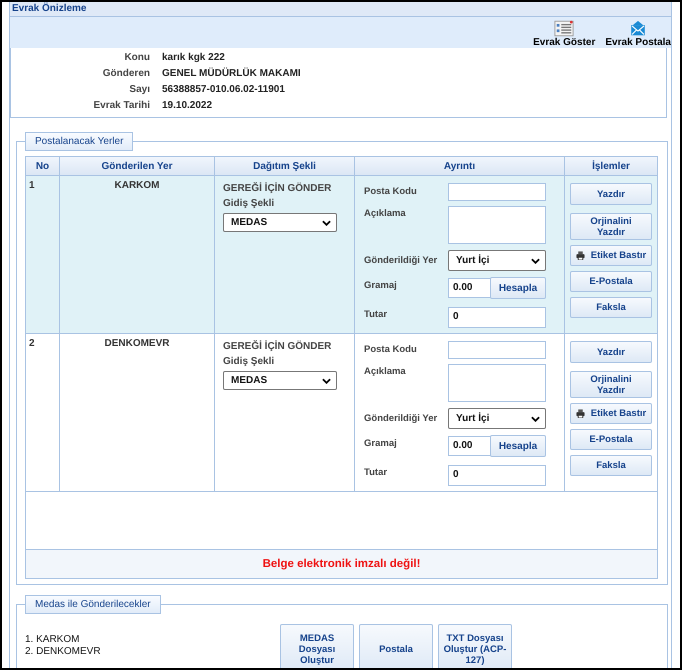  What do you see at coordinates (93, 604) in the screenshot?
I see `section-legend: Medas ile Gönderilecekler` at bounding box center [93, 604].